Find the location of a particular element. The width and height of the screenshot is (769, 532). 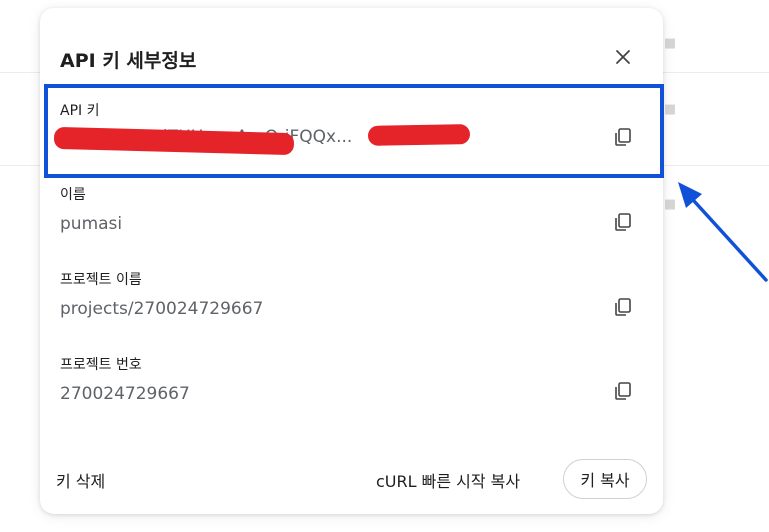

annotation-arrow-icon is located at coordinates (723, 232).